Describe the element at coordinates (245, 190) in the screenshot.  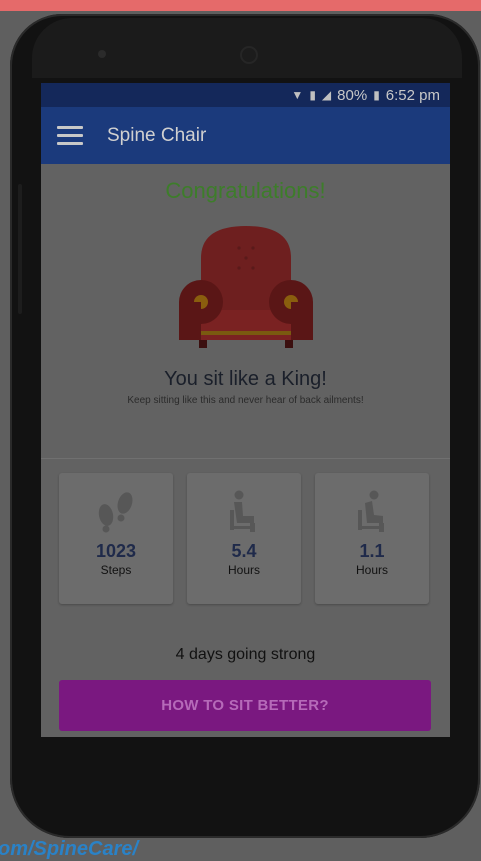
I see `congrats-title: Congratulations!` at that location.